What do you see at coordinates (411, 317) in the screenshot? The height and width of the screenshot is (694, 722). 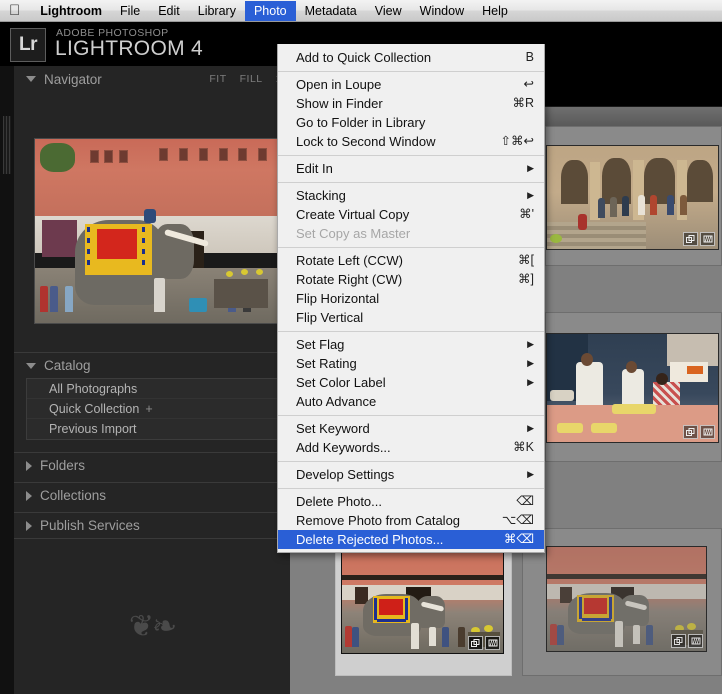 I see `menu-item-flip-vertical: Flip Vertical` at bounding box center [411, 317].